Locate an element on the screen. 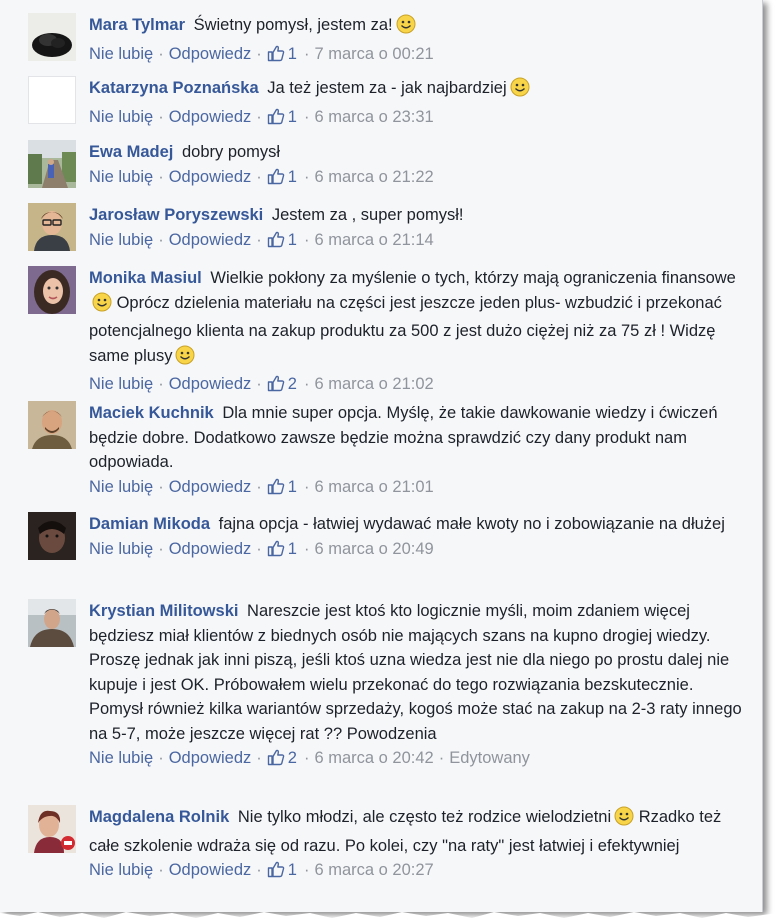  torn-edge-decoration is located at coordinates (389, 916).